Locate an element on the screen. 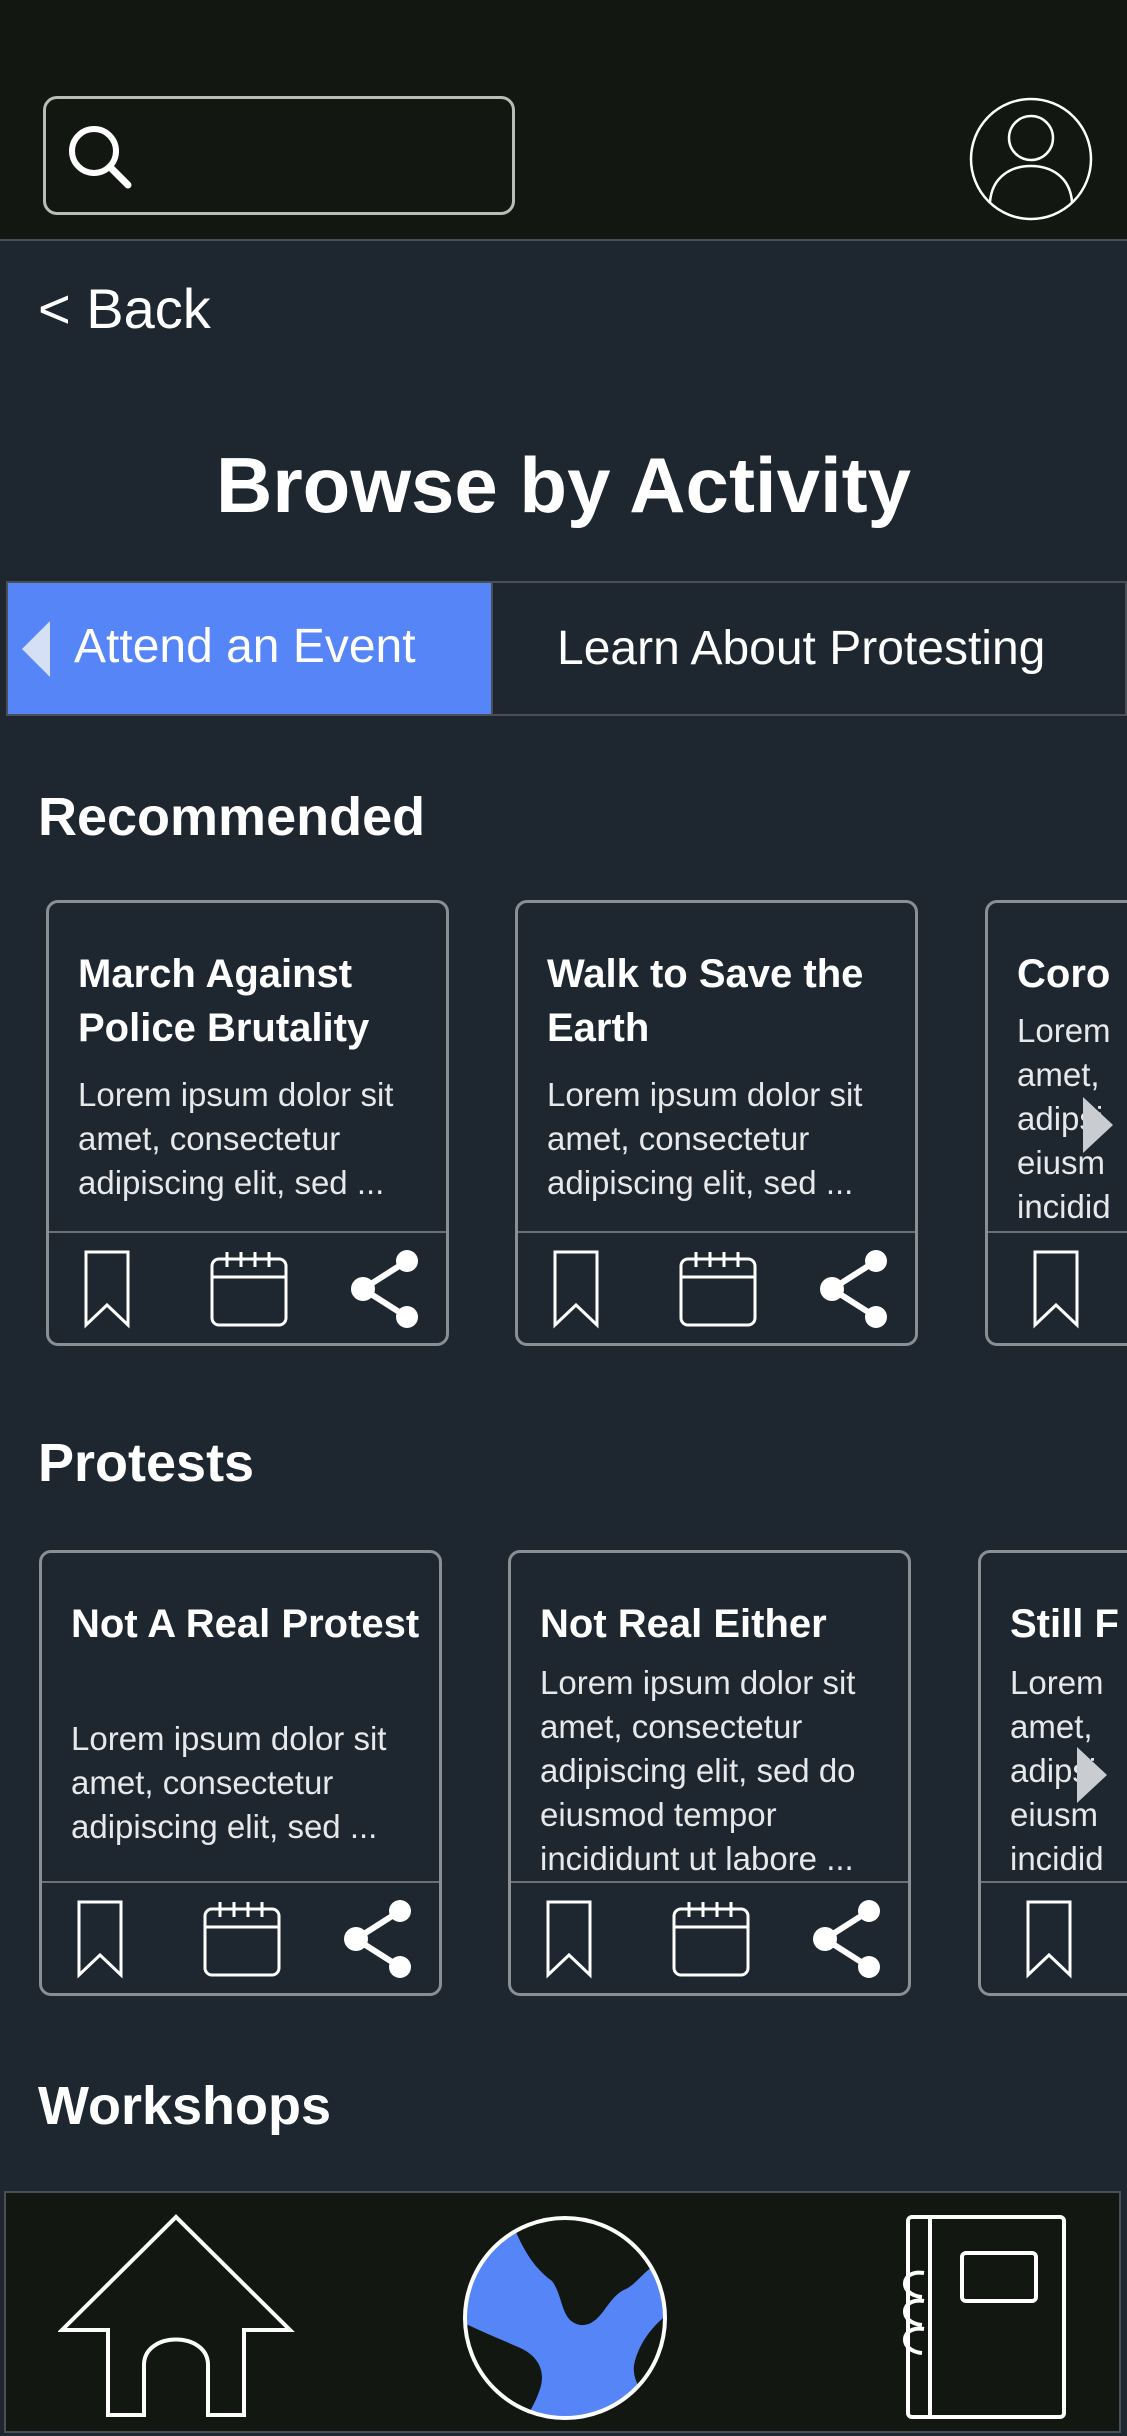  card-title: Walk to Save the Earth is located at coordinates (705, 1001).